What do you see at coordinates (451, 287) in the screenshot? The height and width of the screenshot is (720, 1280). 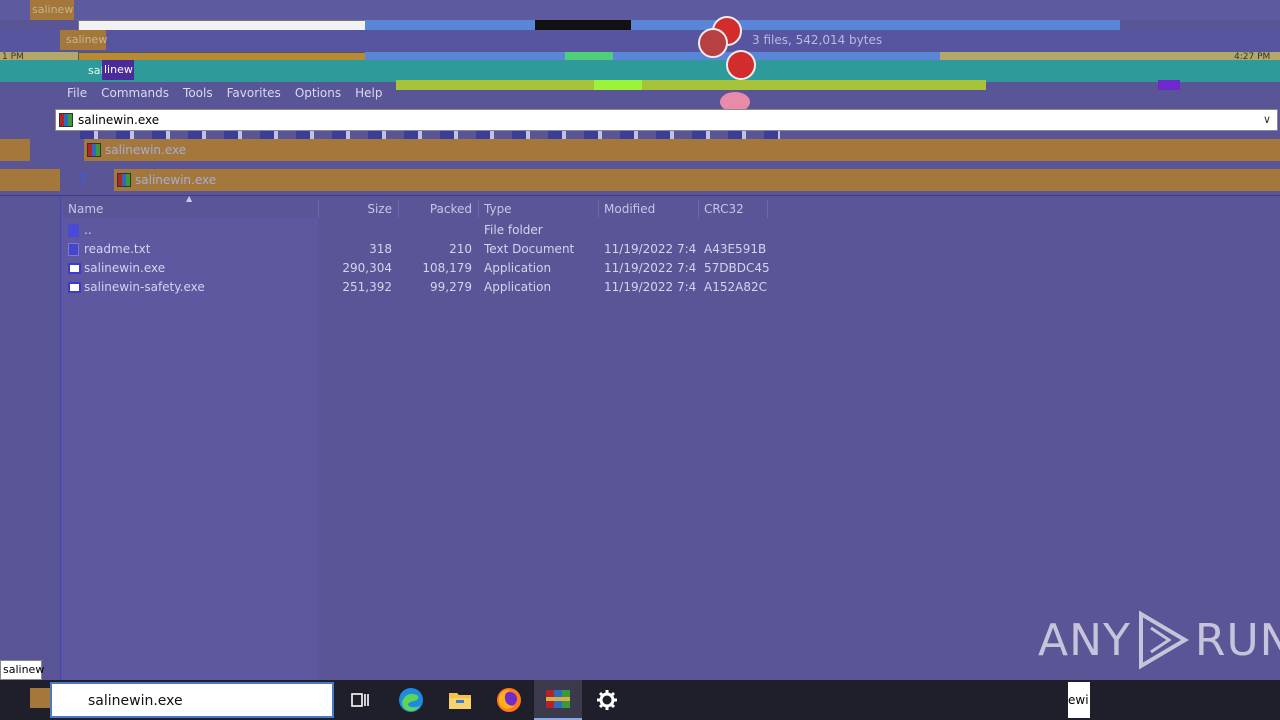 I see `file-packed: 99,279` at bounding box center [451, 287].